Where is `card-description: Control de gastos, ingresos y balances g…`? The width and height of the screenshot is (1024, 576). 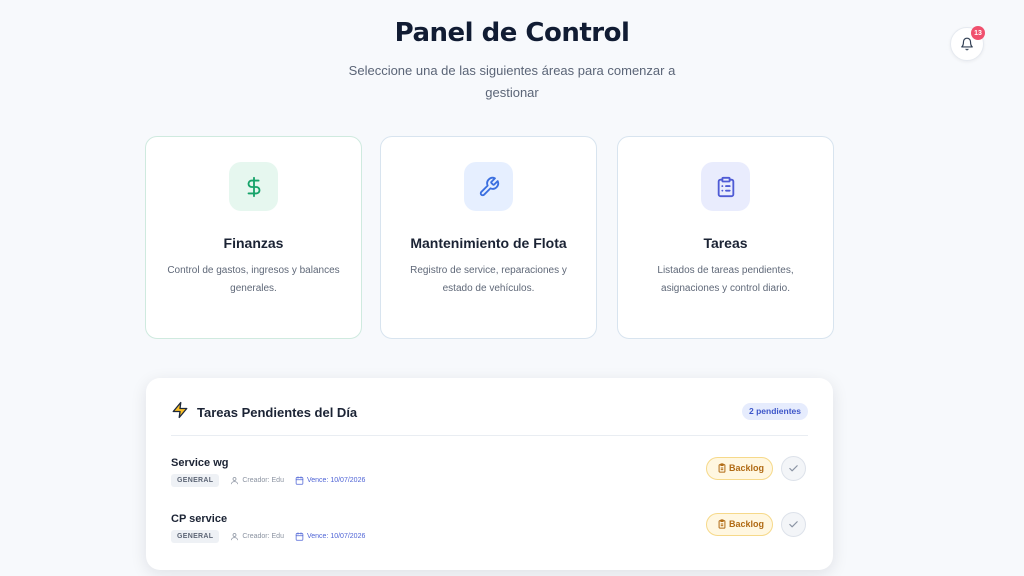
card-description: Control de gastos, ingresos y balances g… is located at coordinates (253, 279).